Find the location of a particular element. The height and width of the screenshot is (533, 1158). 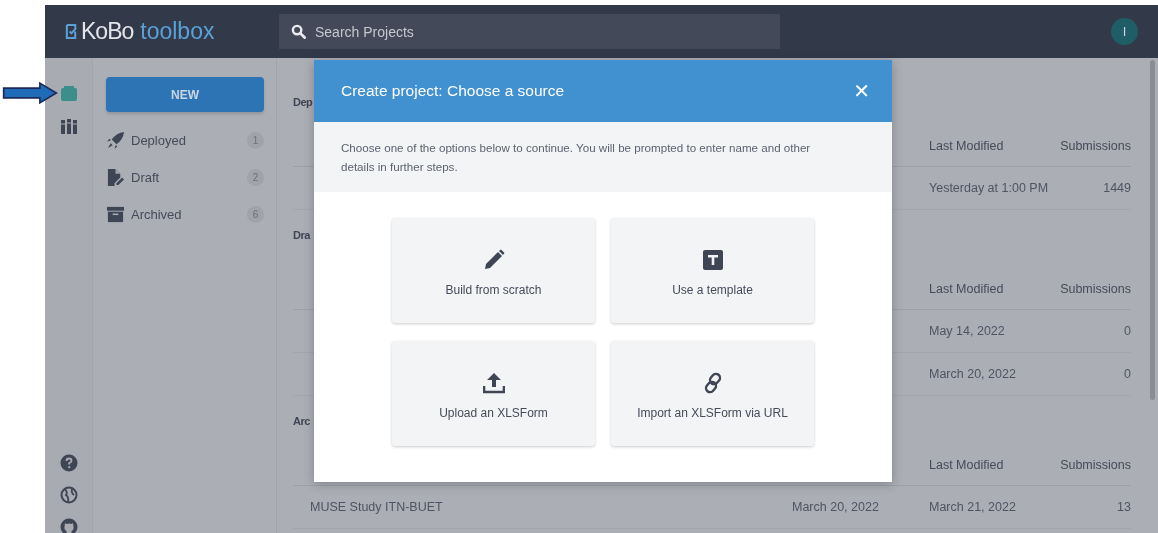

option-card: Use a template is located at coordinates (712, 270).